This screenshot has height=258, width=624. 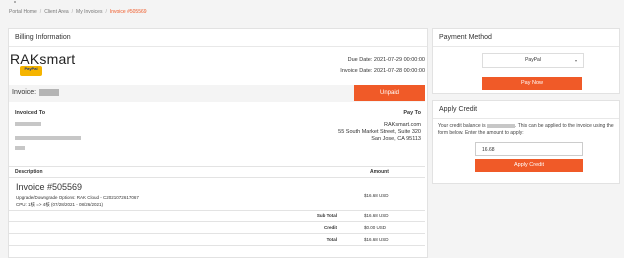 What do you see at coordinates (379, 172) in the screenshot?
I see `amount-column-header: Amount` at bounding box center [379, 172].